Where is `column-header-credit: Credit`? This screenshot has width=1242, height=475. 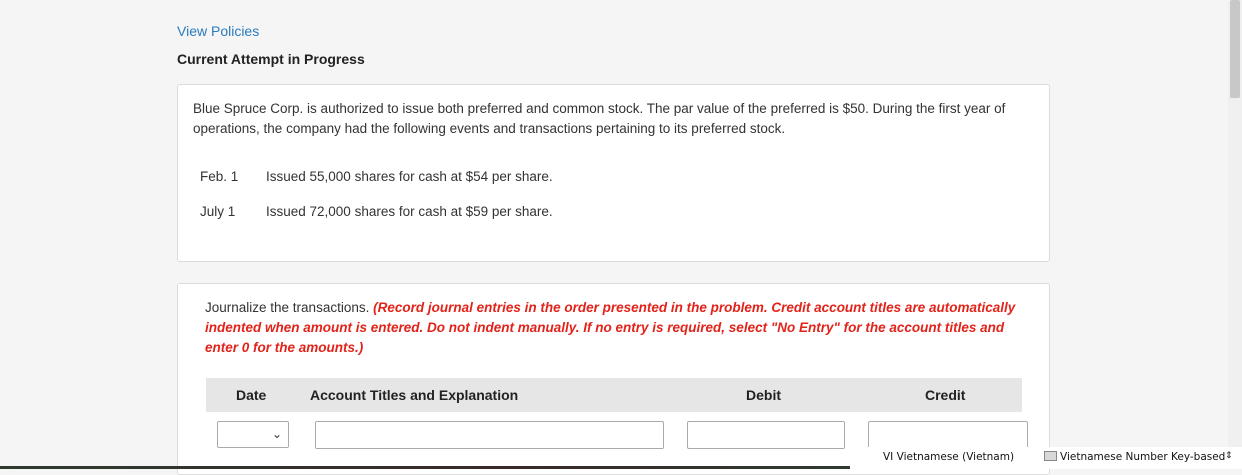
column-header-credit: Credit is located at coordinates (945, 395).